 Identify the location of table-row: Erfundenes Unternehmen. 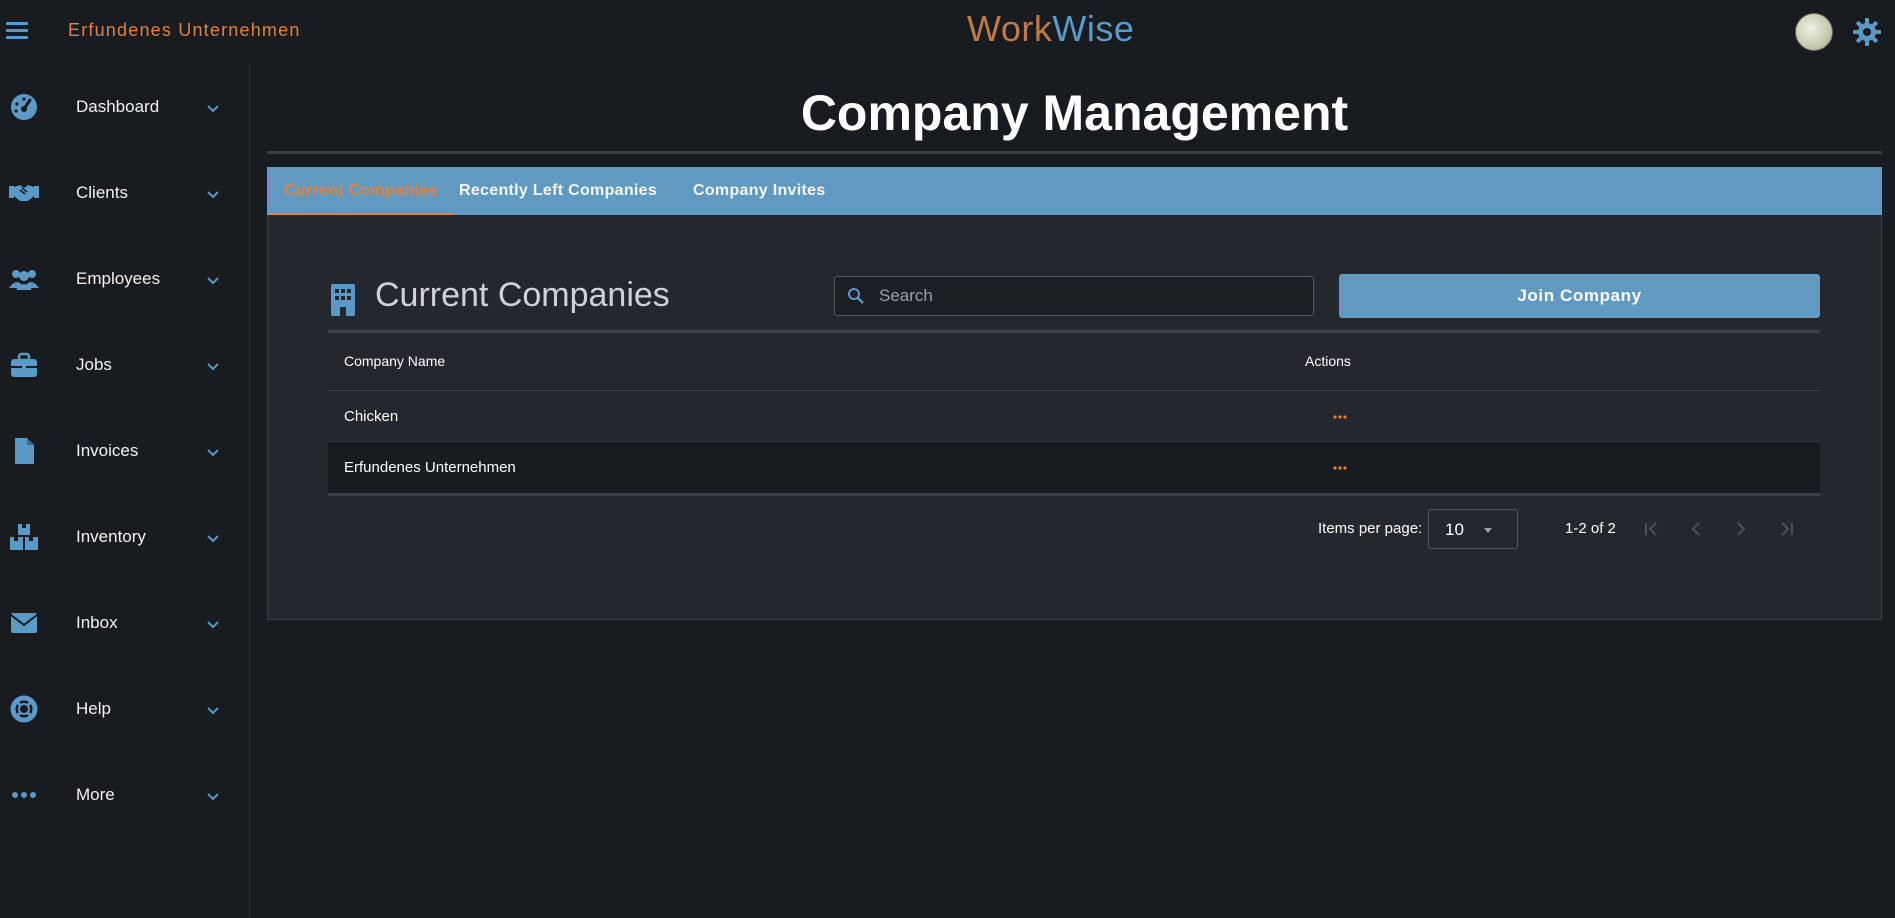
(1074, 468).